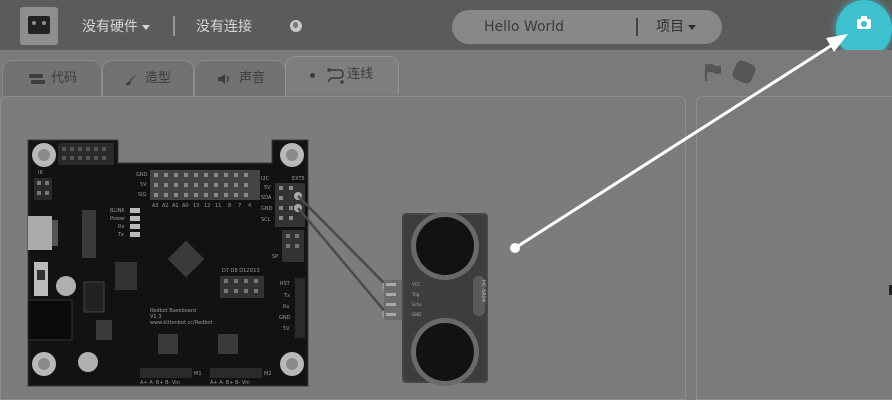  What do you see at coordinates (286, 307) in the screenshot?
I see `header-label: Rx` at bounding box center [286, 307].